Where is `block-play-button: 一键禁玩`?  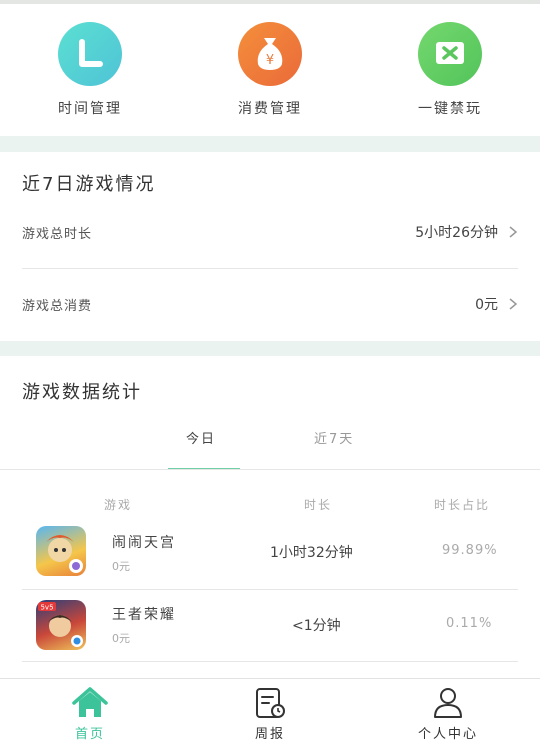 block-play-button: 一键禁玩 is located at coordinates (450, 68).